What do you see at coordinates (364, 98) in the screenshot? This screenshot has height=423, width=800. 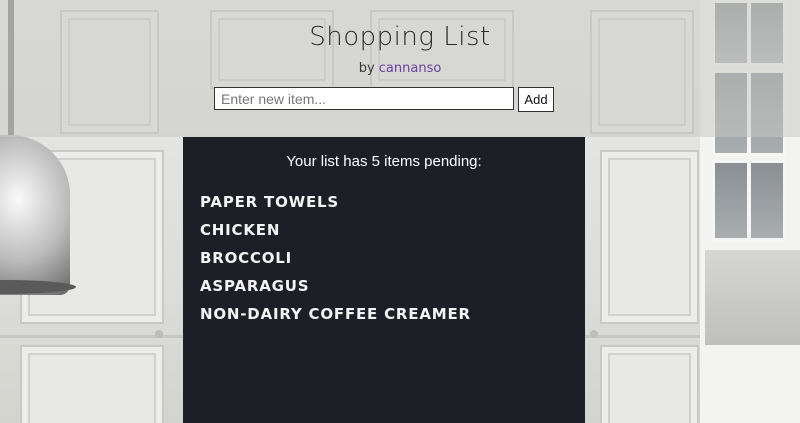 I see `new-item-input` at bounding box center [364, 98].